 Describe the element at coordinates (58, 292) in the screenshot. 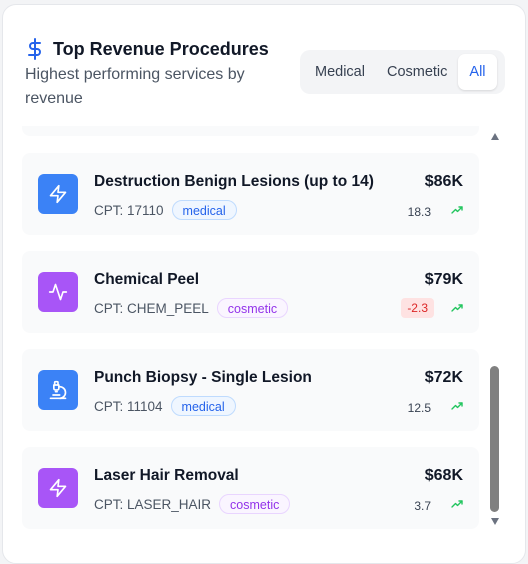

I see `activity-icon` at that location.